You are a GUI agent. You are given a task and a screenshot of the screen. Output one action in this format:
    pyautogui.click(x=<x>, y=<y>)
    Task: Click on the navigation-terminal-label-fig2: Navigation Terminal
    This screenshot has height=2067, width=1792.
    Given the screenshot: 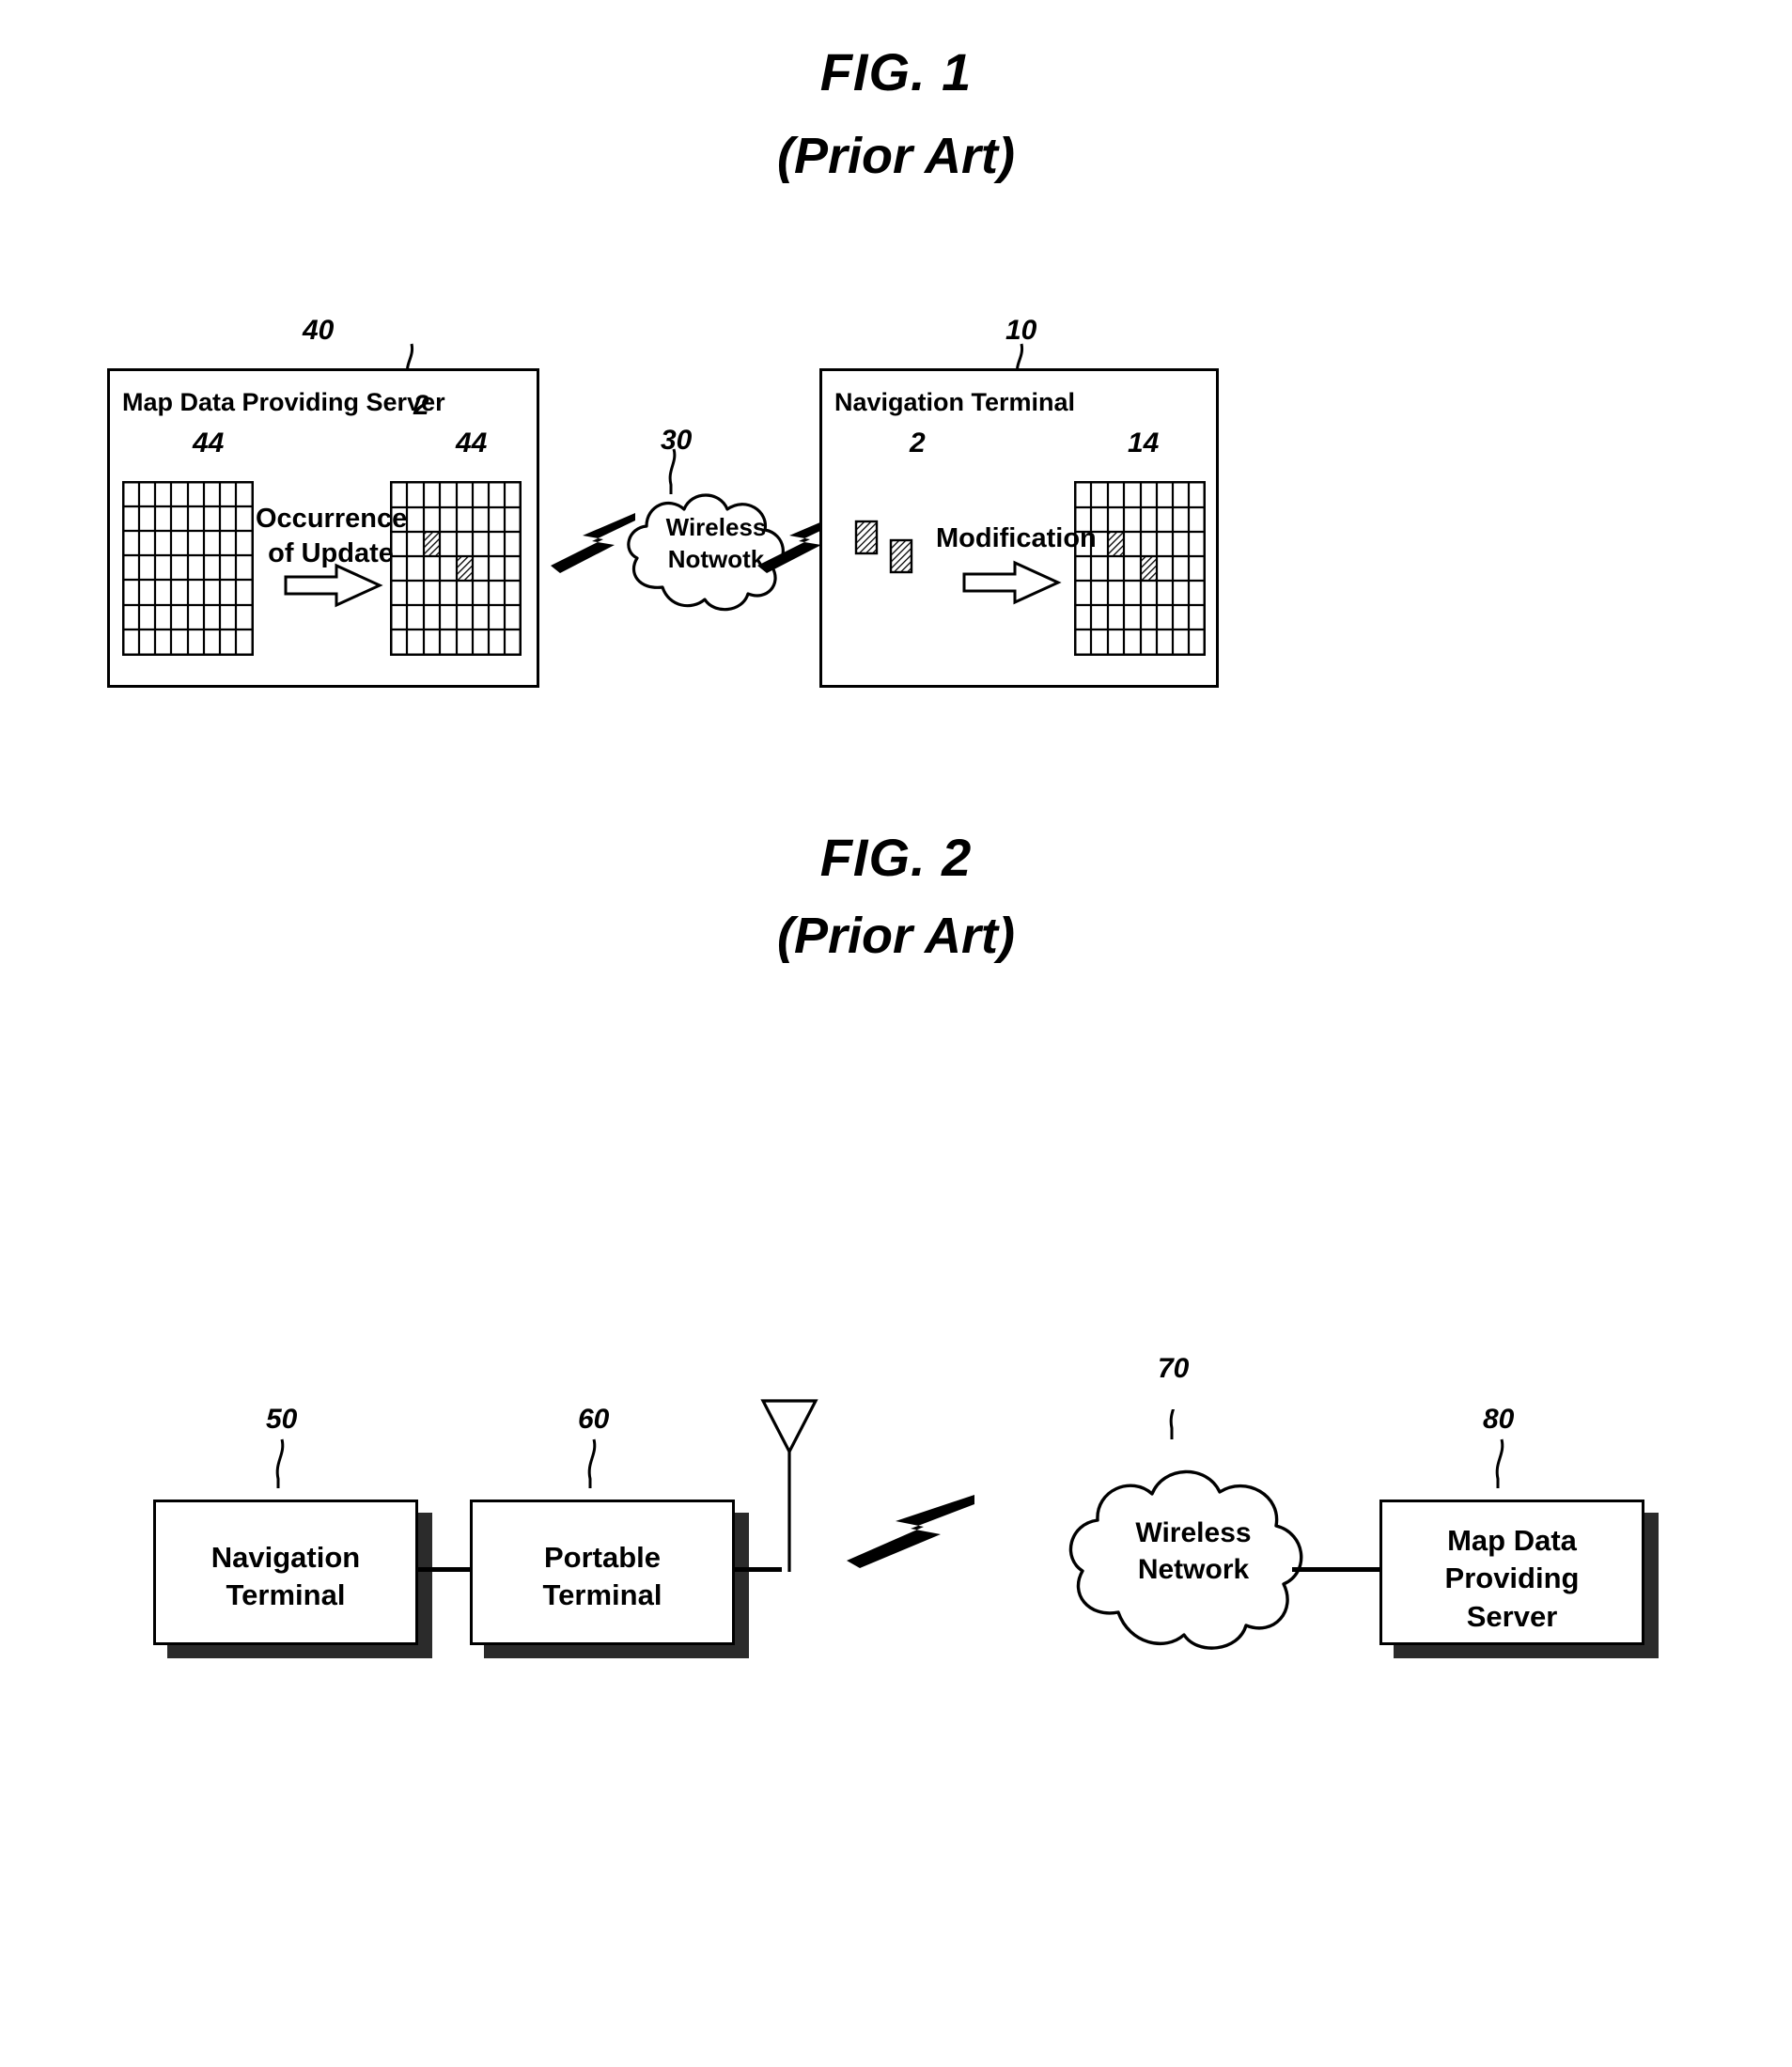 What is the action you would take?
    pyautogui.click(x=285, y=1576)
    